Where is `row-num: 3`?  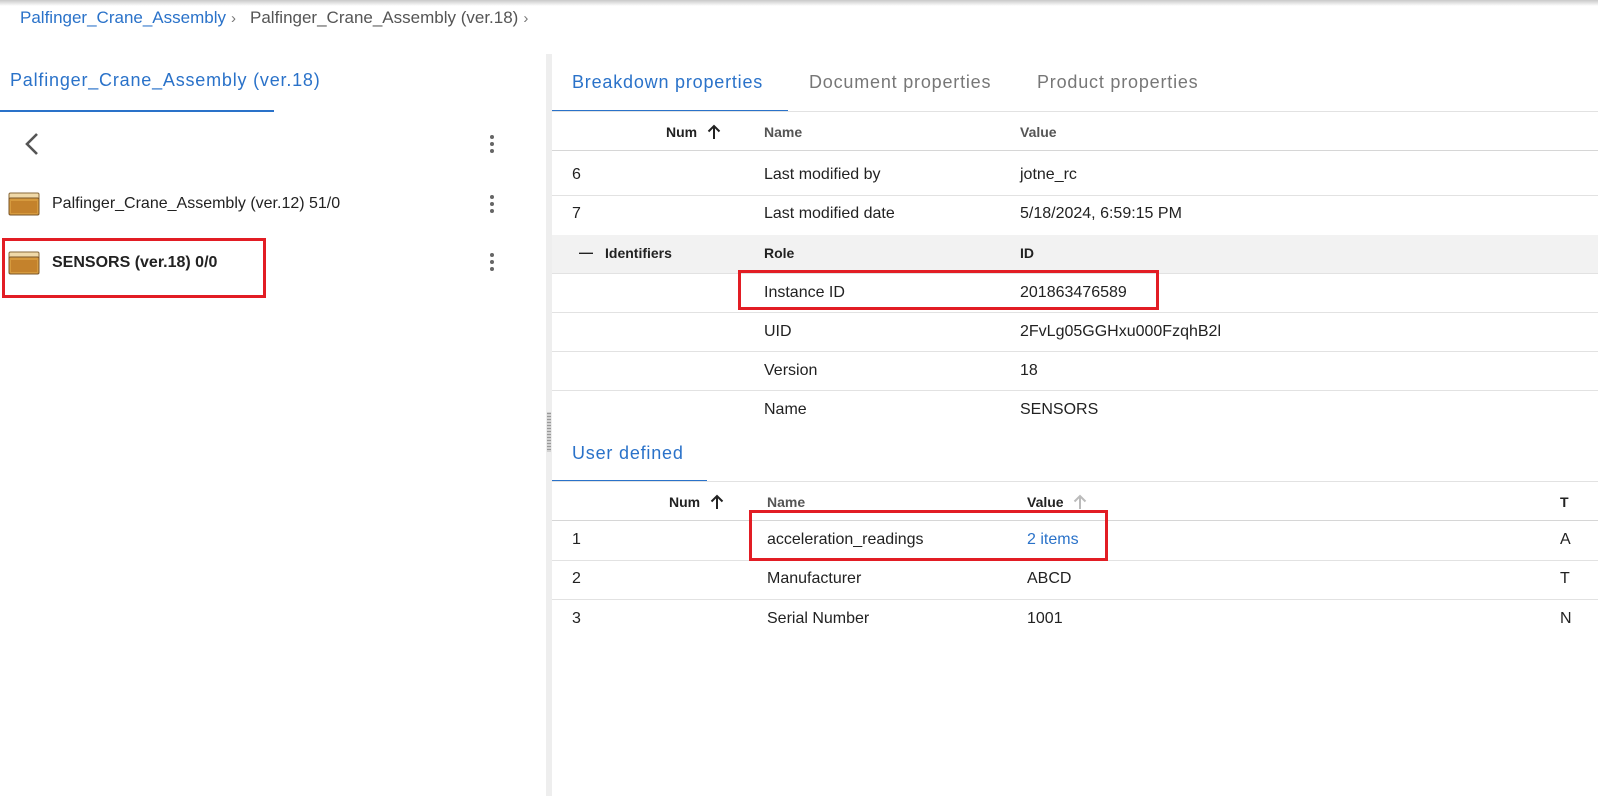
row-num: 3 is located at coordinates (576, 618).